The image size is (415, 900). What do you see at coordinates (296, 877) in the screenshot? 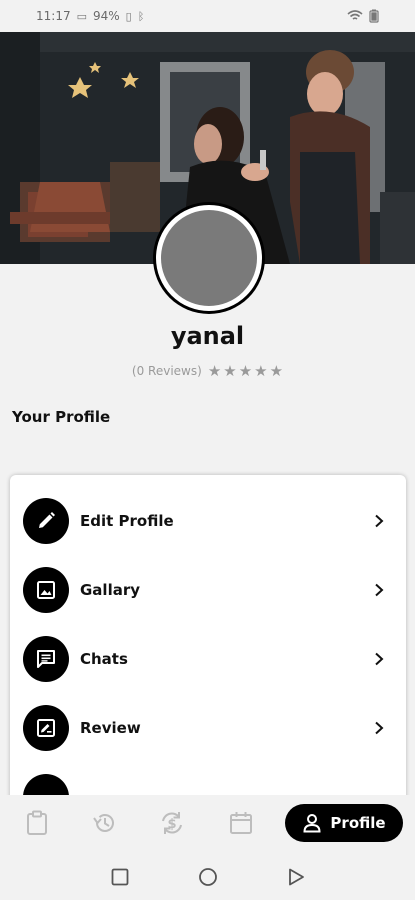
I see `back-button` at bounding box center [296, 877].